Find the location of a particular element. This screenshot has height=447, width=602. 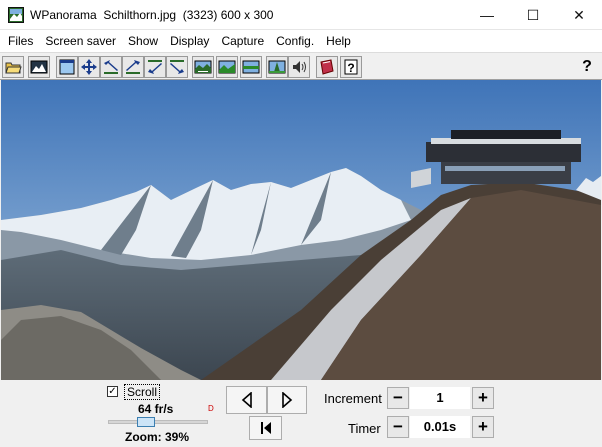

first-button is located at coordinates (265, 428).